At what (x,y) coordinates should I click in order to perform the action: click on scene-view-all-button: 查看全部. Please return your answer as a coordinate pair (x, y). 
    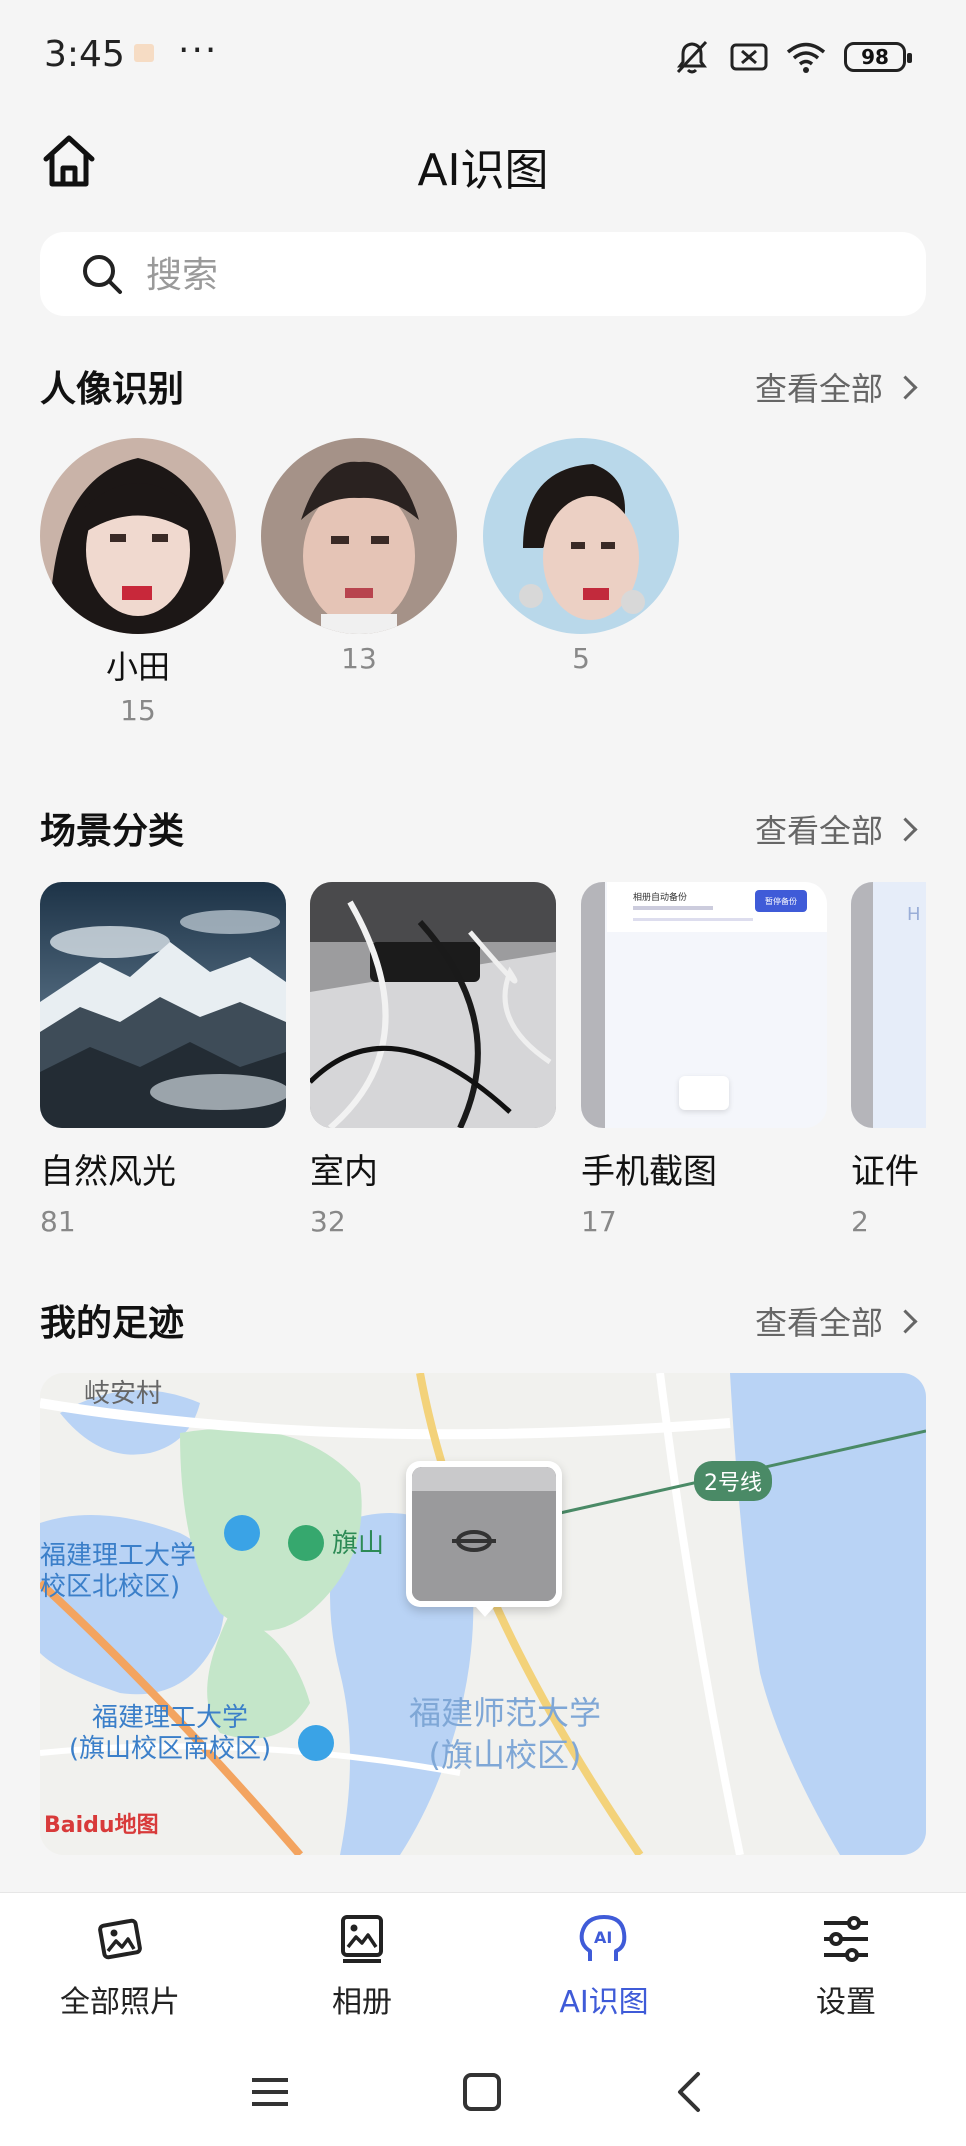
    Looking at the image, I should click on (836, 829).